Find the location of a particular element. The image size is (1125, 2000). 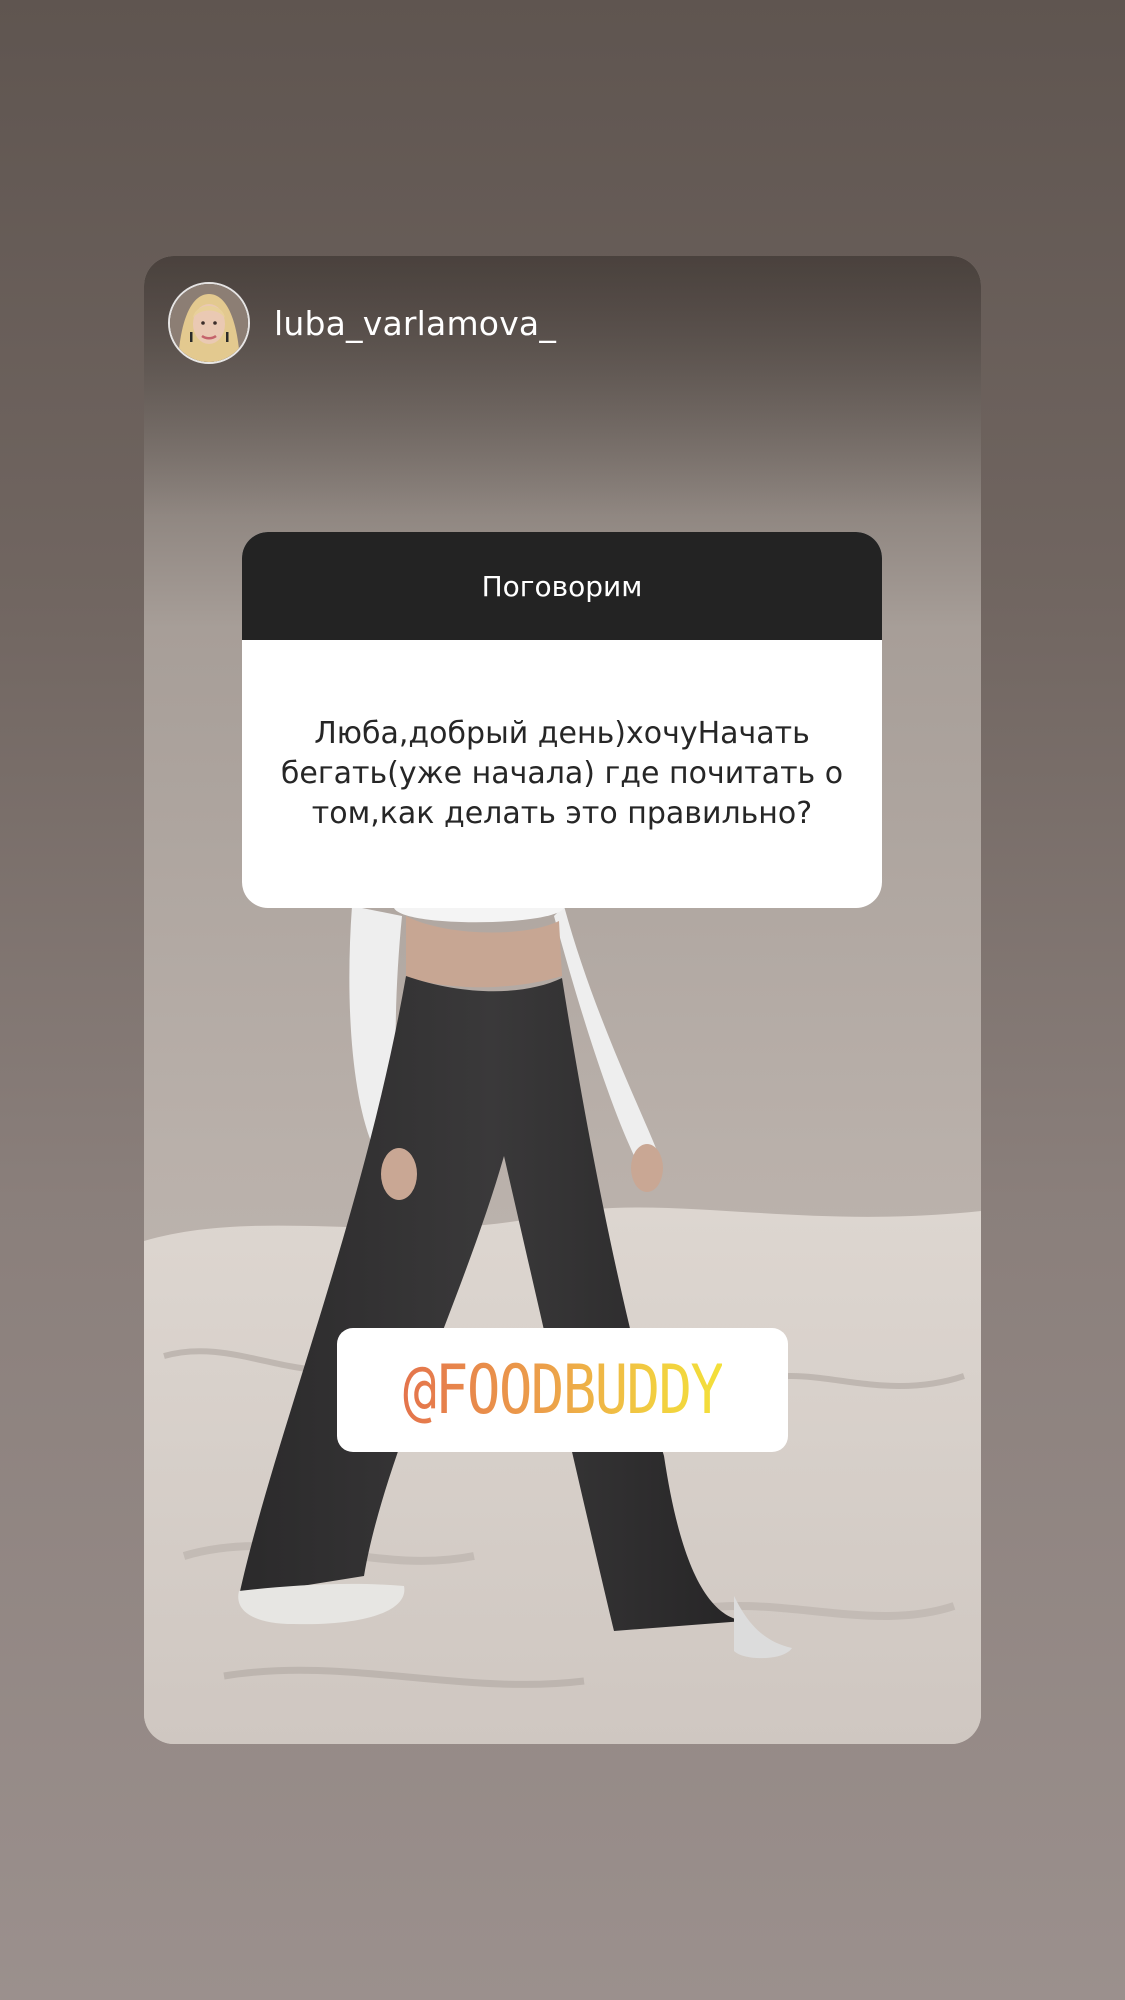

avatar is located at coordinates (209, 323).